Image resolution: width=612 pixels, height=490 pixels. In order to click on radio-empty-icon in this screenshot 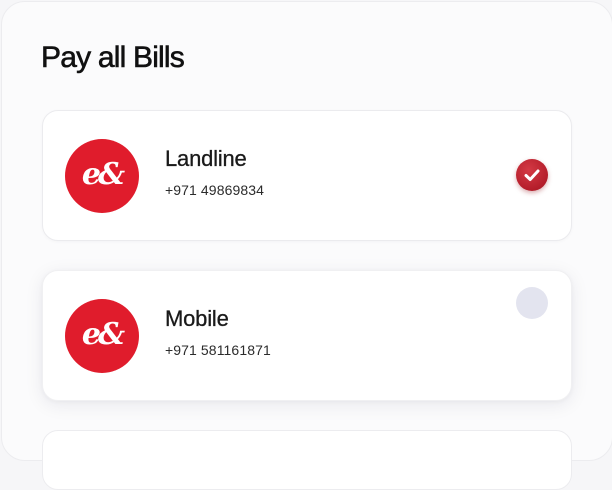, I will do `click(532, 303)`.